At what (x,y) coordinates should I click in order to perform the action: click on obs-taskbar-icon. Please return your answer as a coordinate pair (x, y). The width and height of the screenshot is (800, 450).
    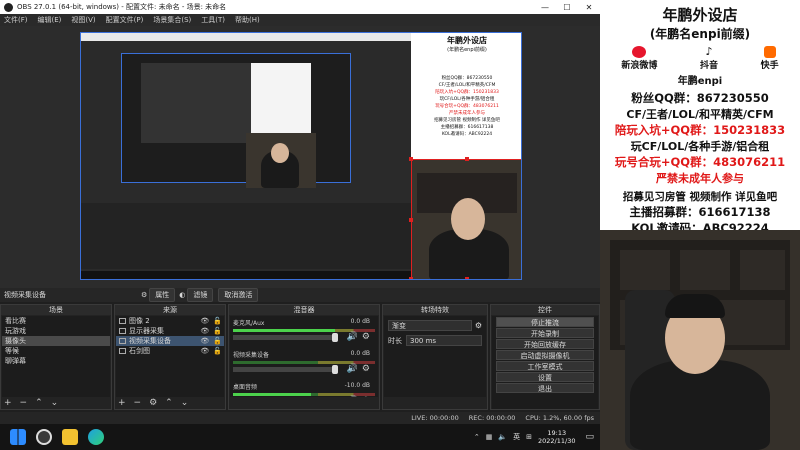
    Looking at the image, I should click on (44, 437).